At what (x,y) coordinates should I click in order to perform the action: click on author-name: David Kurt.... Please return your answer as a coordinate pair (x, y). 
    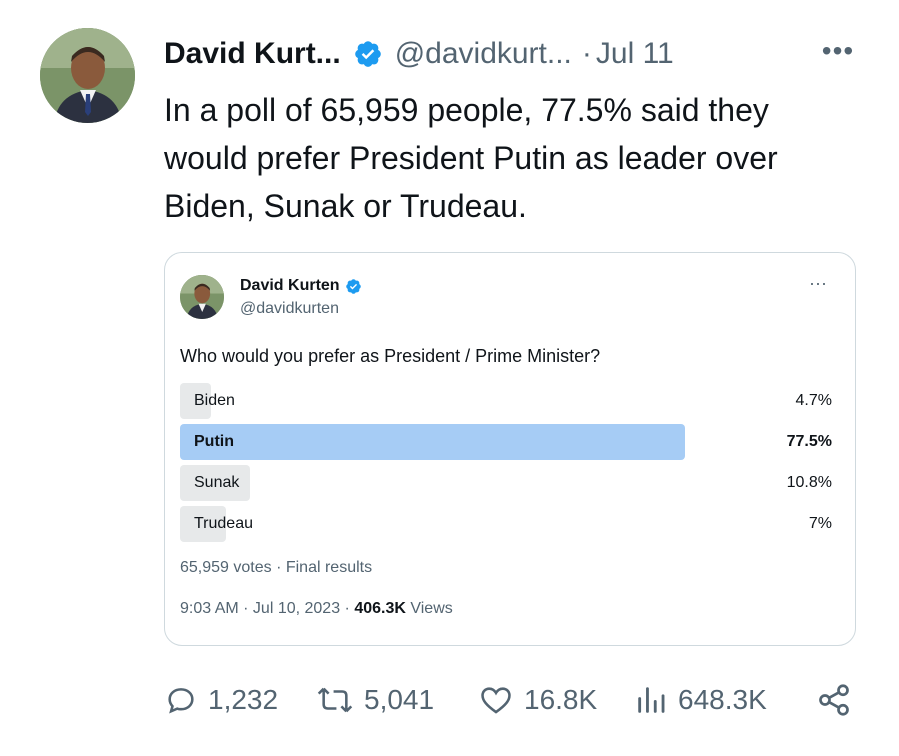
    Looking at the image, I should click on (252, 54).